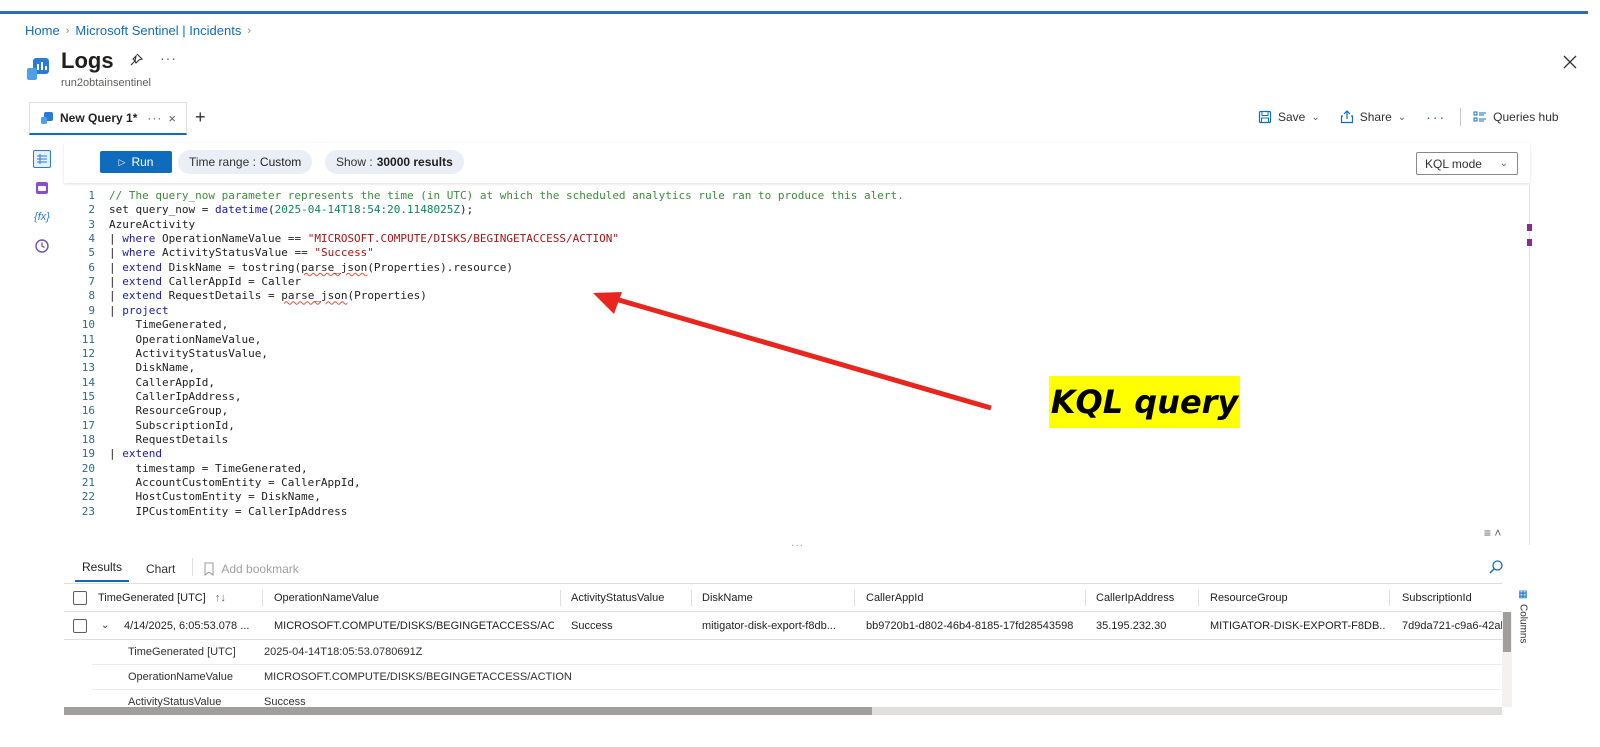 Image resolution: width=1600 pixels, height=747 pixels. Describe the element at coordinates (158, 30) in the screenshot. I see `breadcrumb-sentinel-incidents: Microsoft Sentinel | Incidents` at that location.